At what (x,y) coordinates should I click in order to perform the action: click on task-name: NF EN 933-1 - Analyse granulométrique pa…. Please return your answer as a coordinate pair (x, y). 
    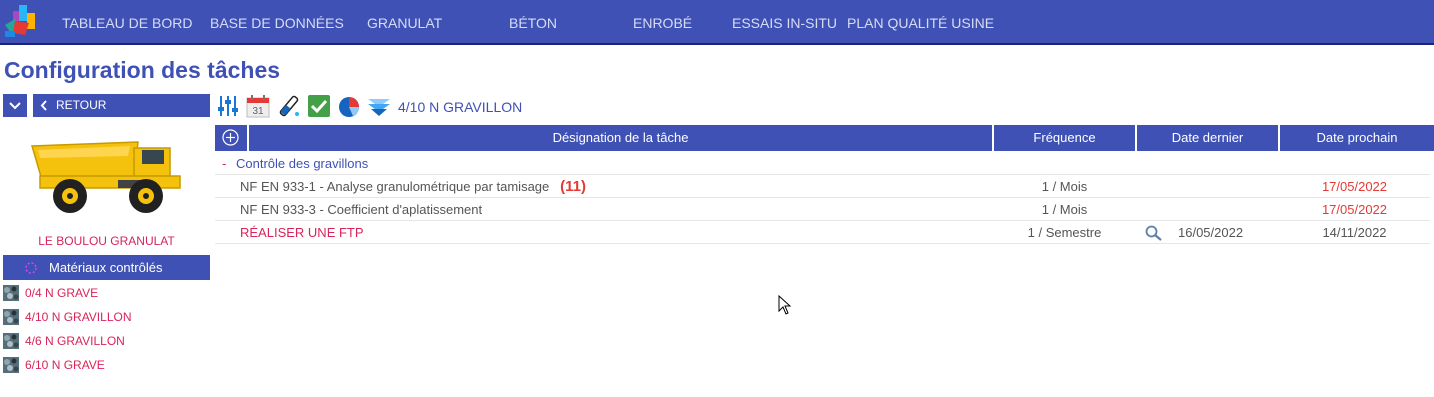
    Looking at the image, I should click on (413, 186).